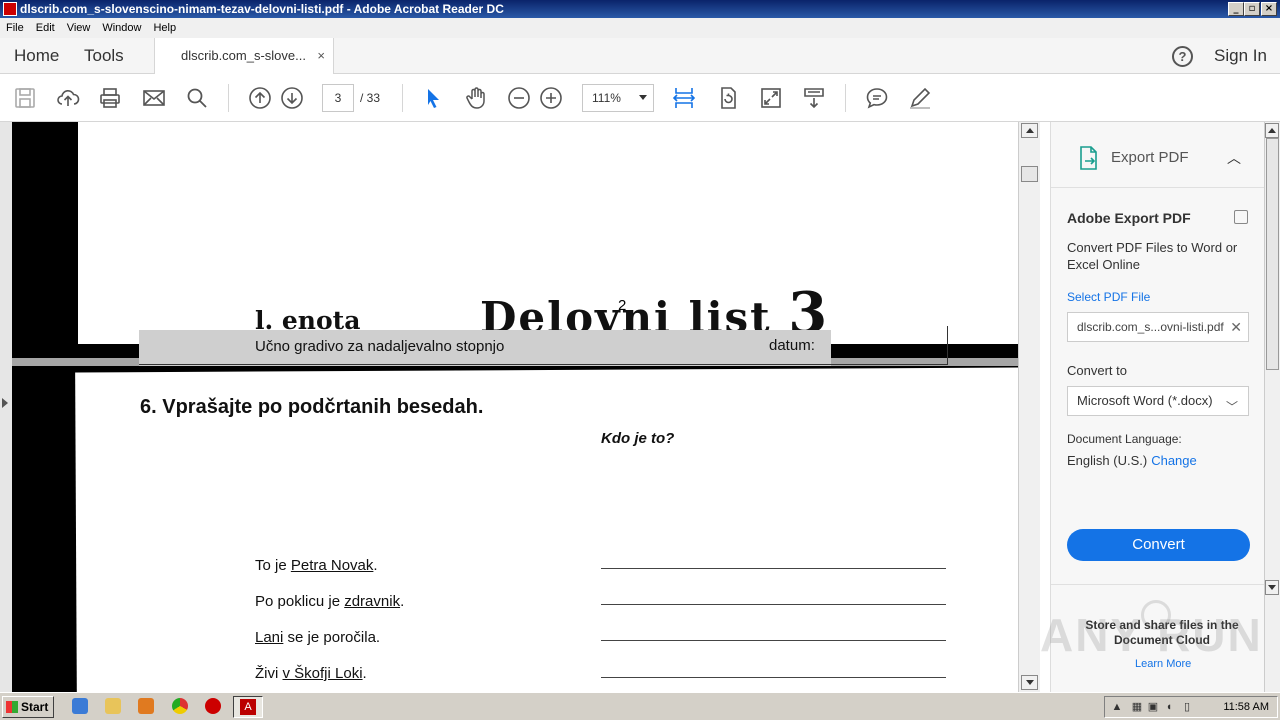  What do you see at coordinates (728, 98) in the screenshot?
I see `rotate-page-icon` at bounding box center [728, 98].